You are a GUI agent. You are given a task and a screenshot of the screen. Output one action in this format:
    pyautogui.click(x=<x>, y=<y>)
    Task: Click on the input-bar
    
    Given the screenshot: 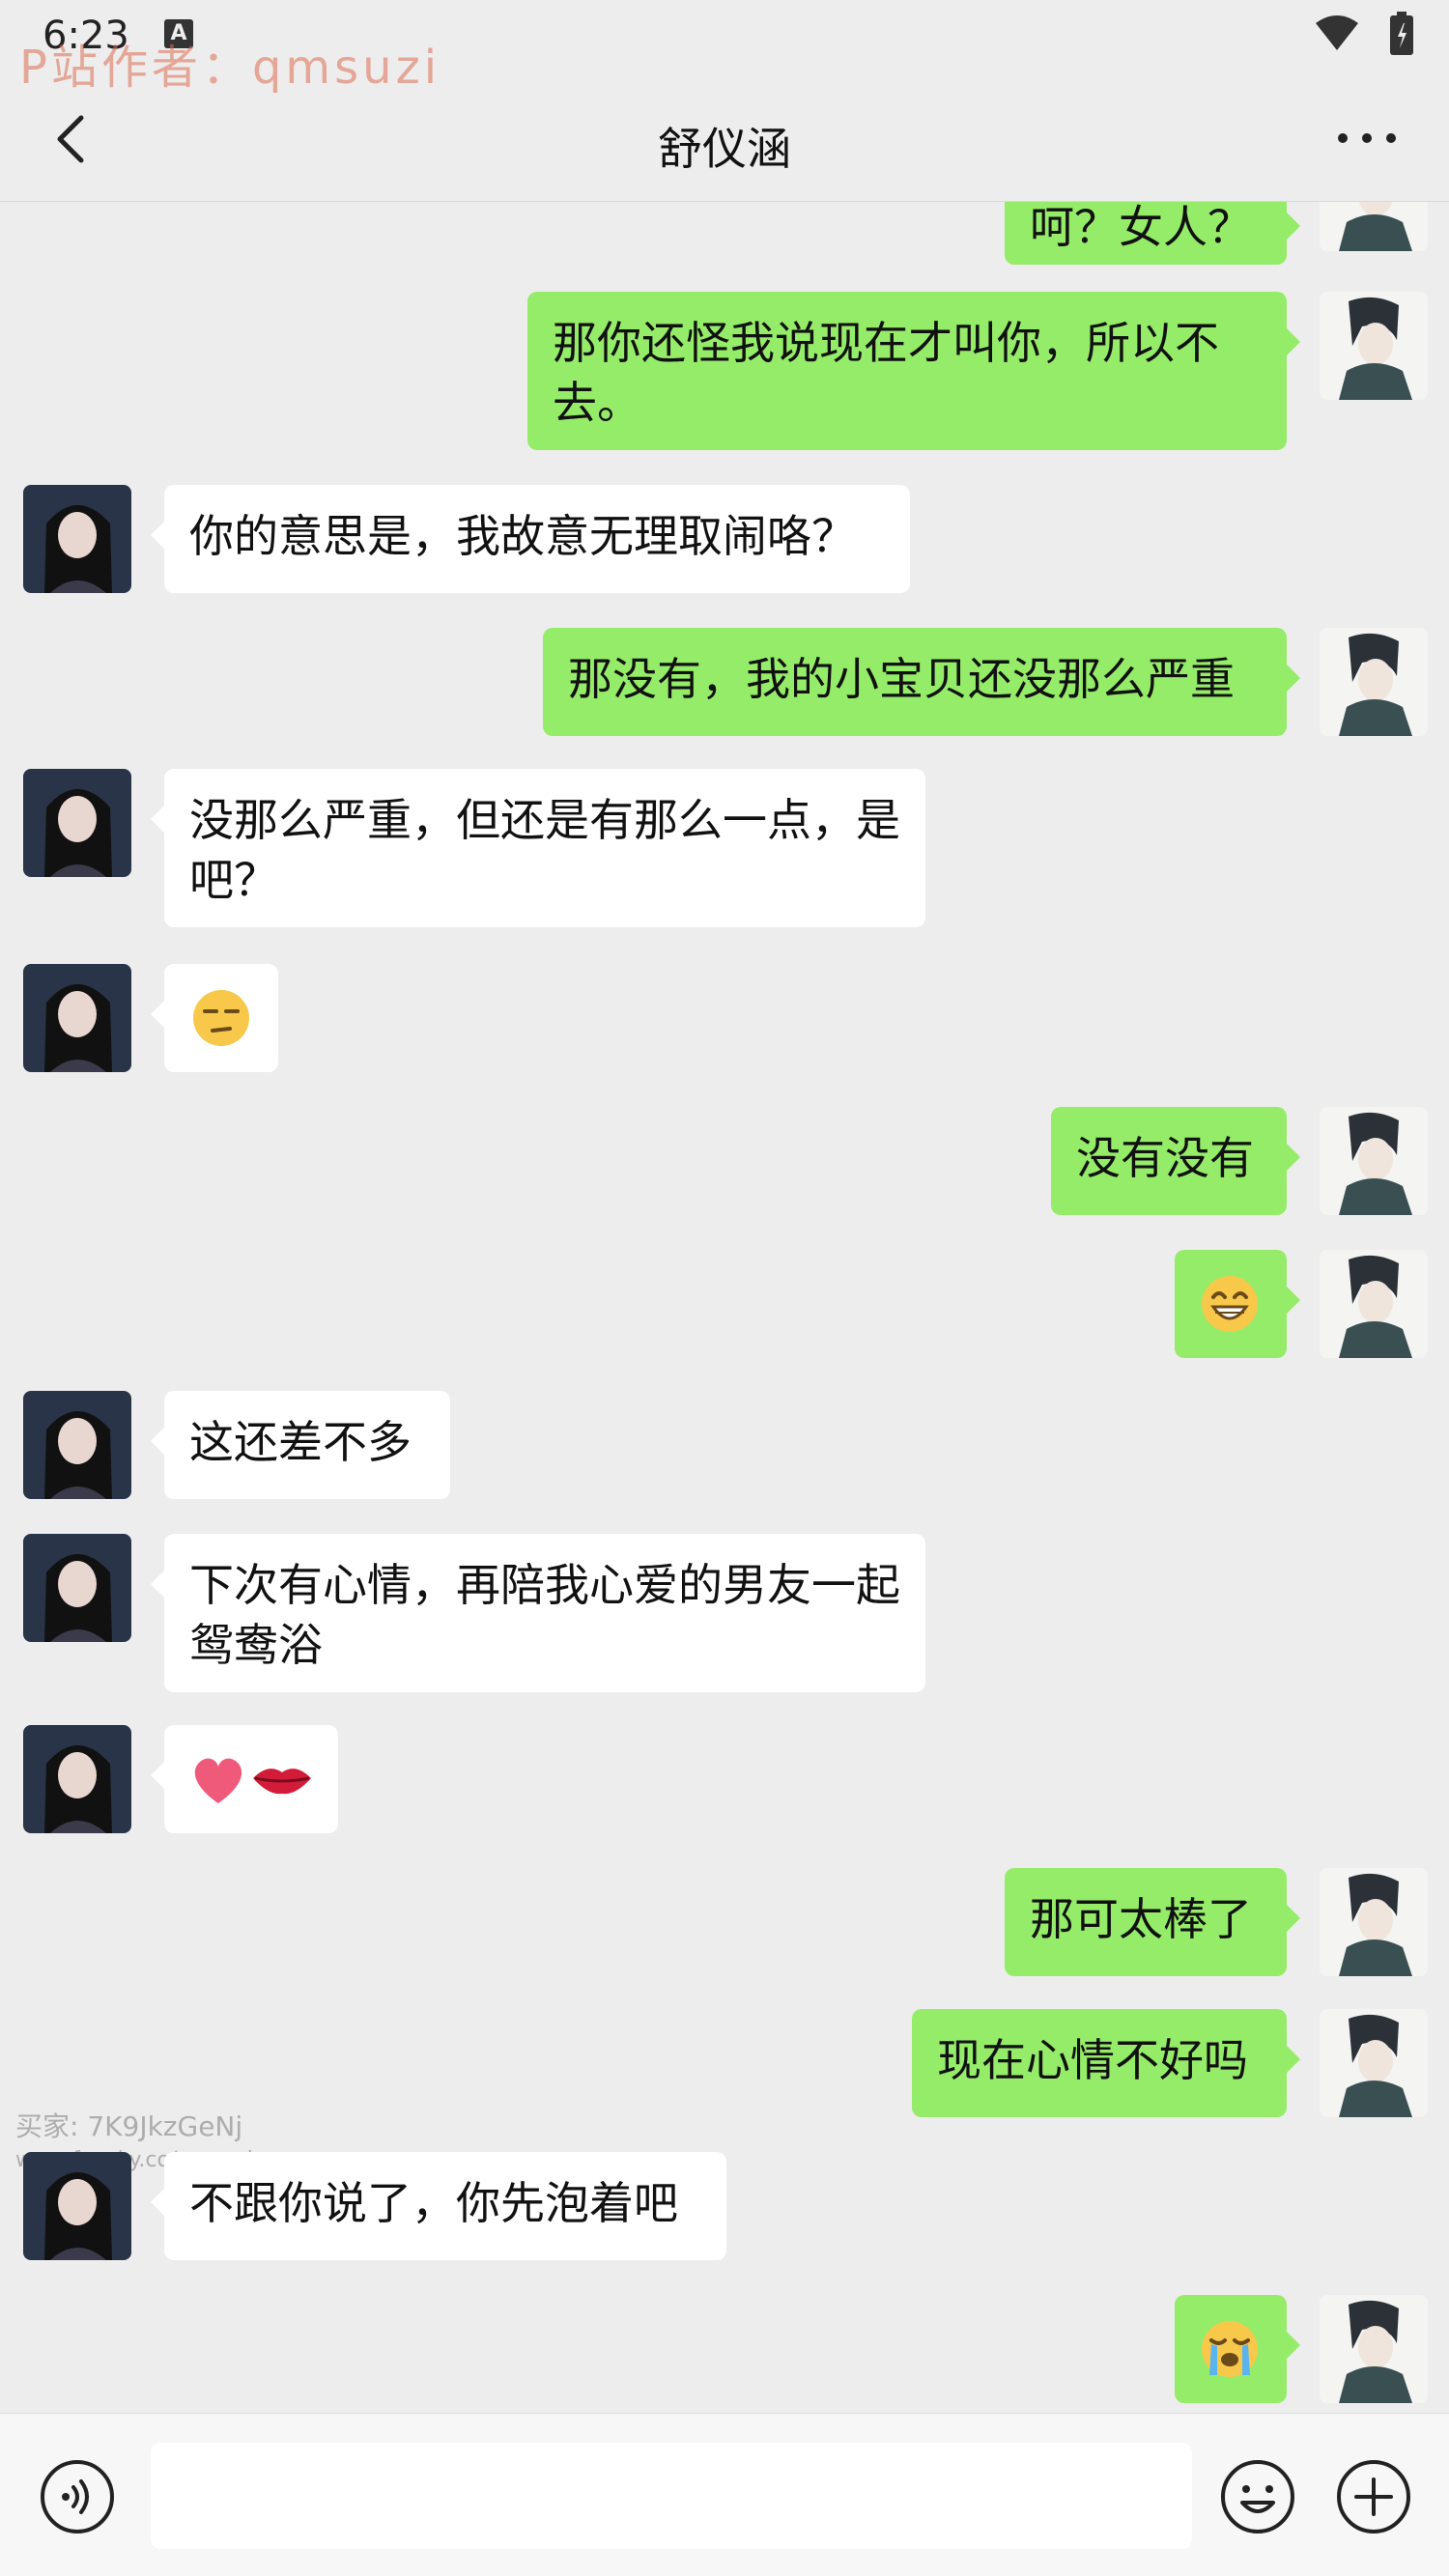 What is the action you would take?
    pyautogui.click(x=724, y=2494)
    